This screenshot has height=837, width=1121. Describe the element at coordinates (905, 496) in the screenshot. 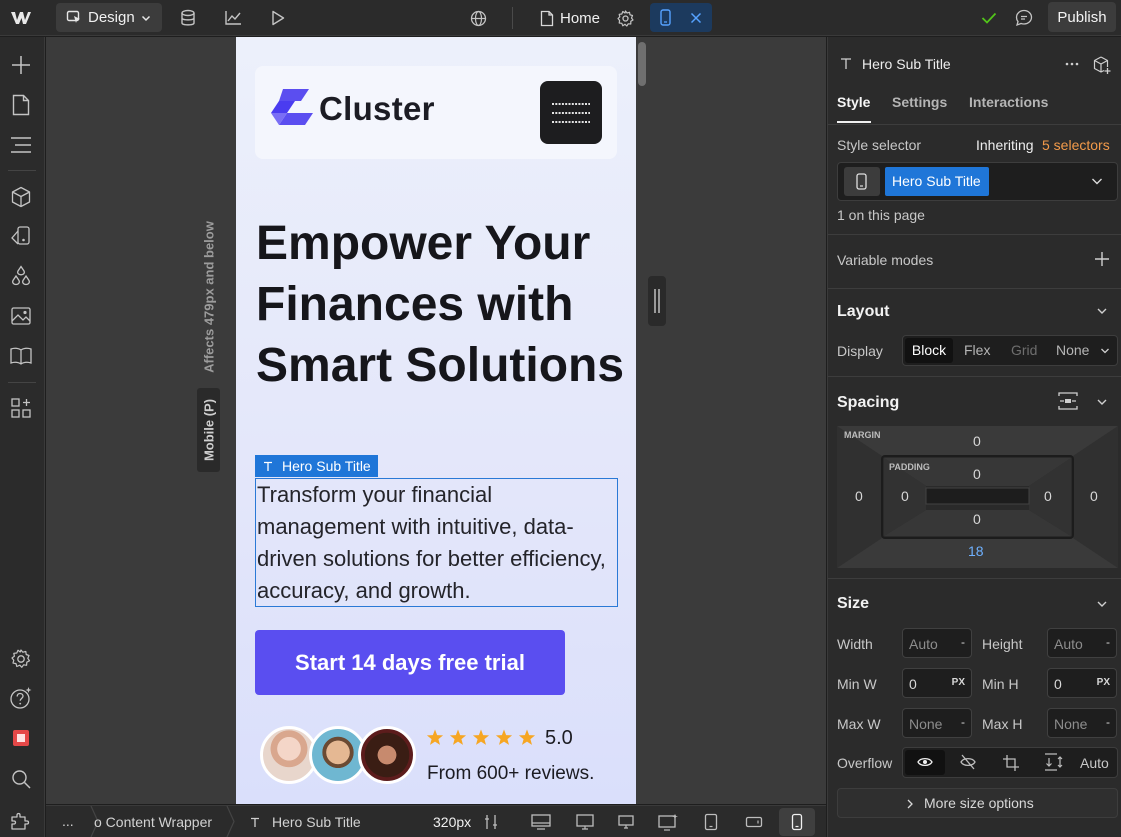

I see `padding-left-value: 0` at that location.